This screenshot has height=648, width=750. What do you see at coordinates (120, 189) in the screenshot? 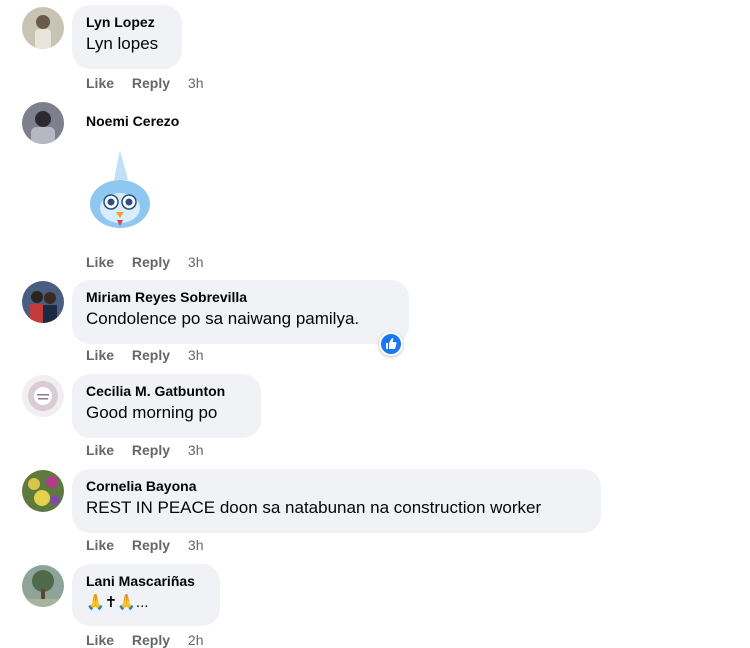
I see `blue-bird-sticker` at bounding box center [120, 189].